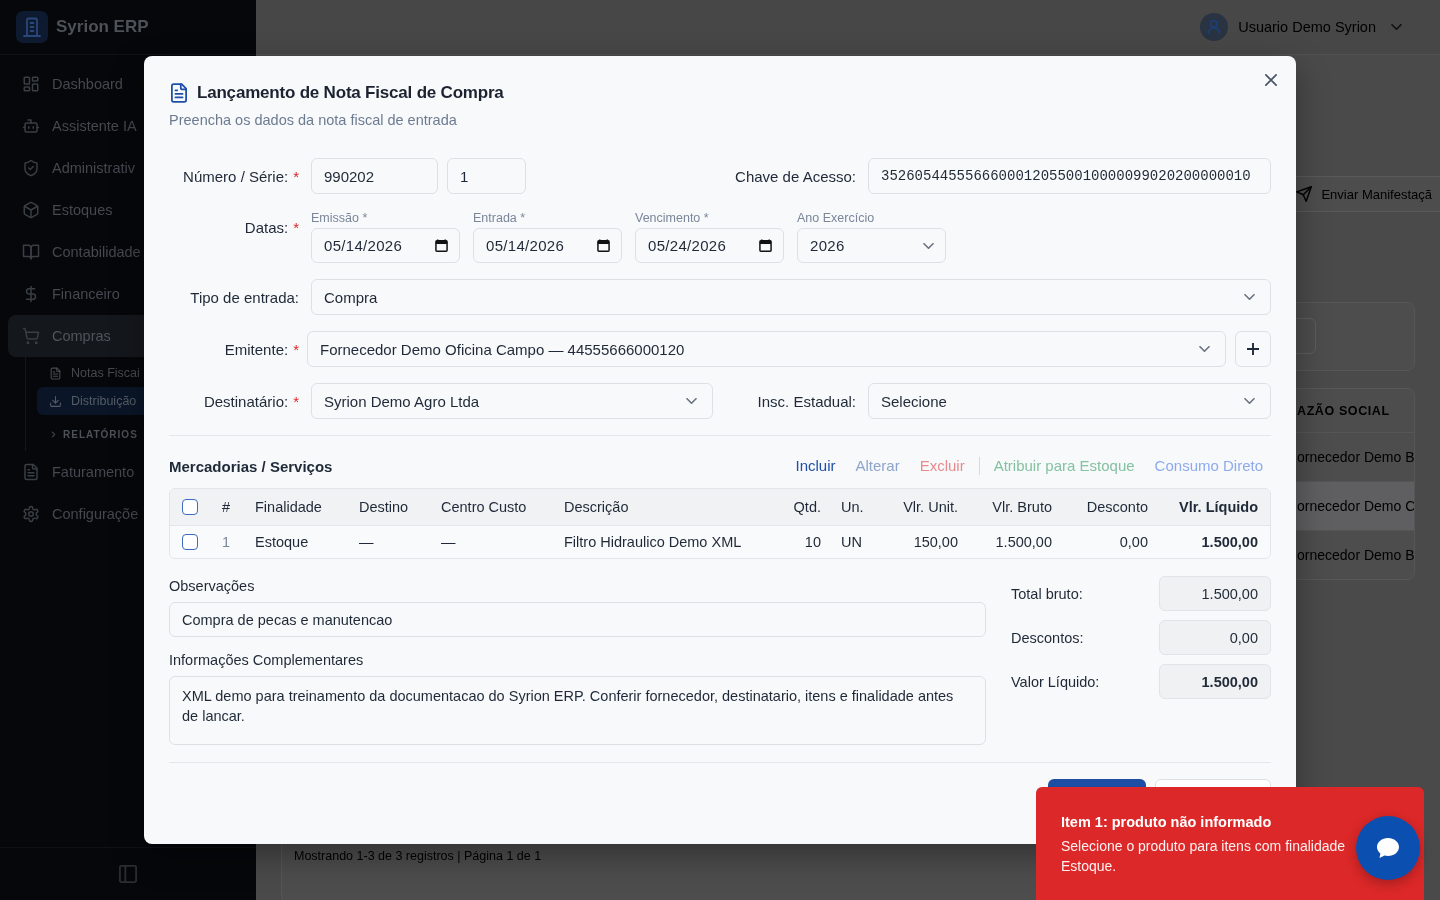  What do you see at coordinates (384, 507) in the screenshot?
I see `column-header: Destino` at bounding box center [384, 507].